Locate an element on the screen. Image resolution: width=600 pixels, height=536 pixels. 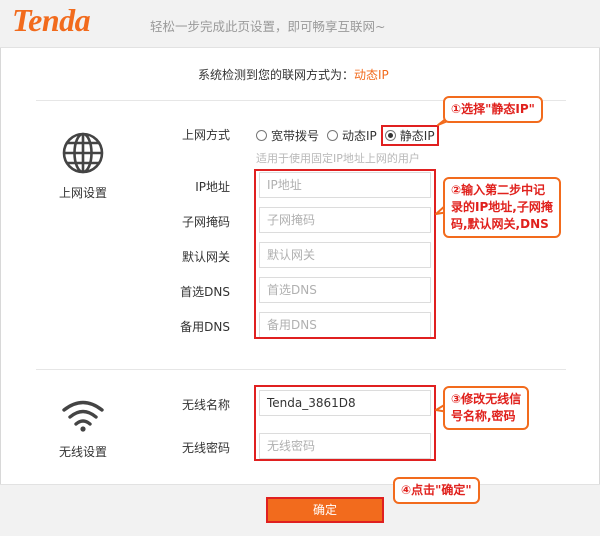
callout-2-line-1: ②输入第二步中记 is located at coordinates (498, 190).